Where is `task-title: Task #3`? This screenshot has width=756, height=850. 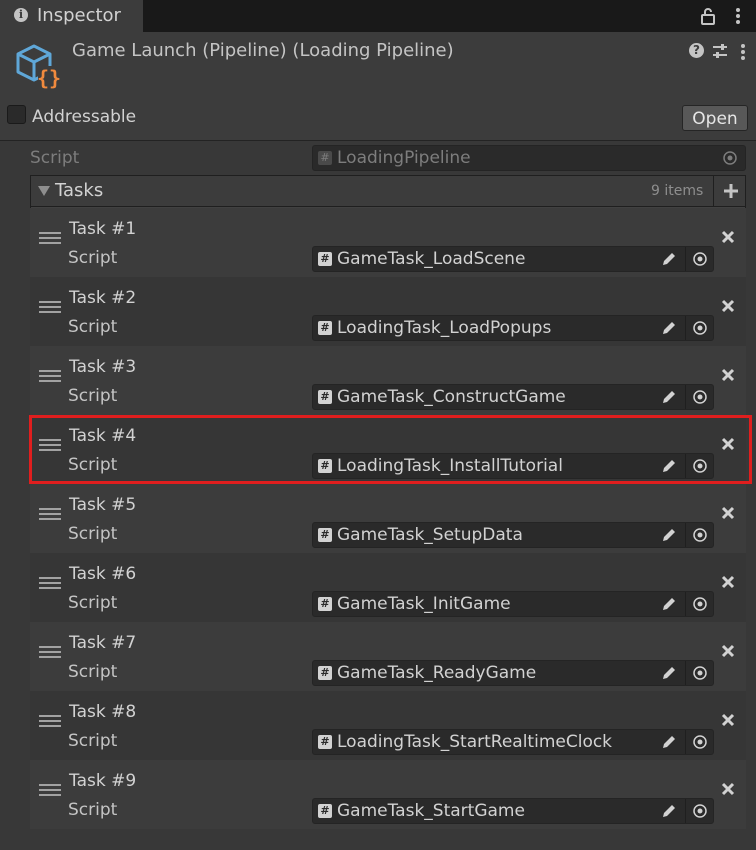
task-title: Task #3 is located at coordinates (103, 367).